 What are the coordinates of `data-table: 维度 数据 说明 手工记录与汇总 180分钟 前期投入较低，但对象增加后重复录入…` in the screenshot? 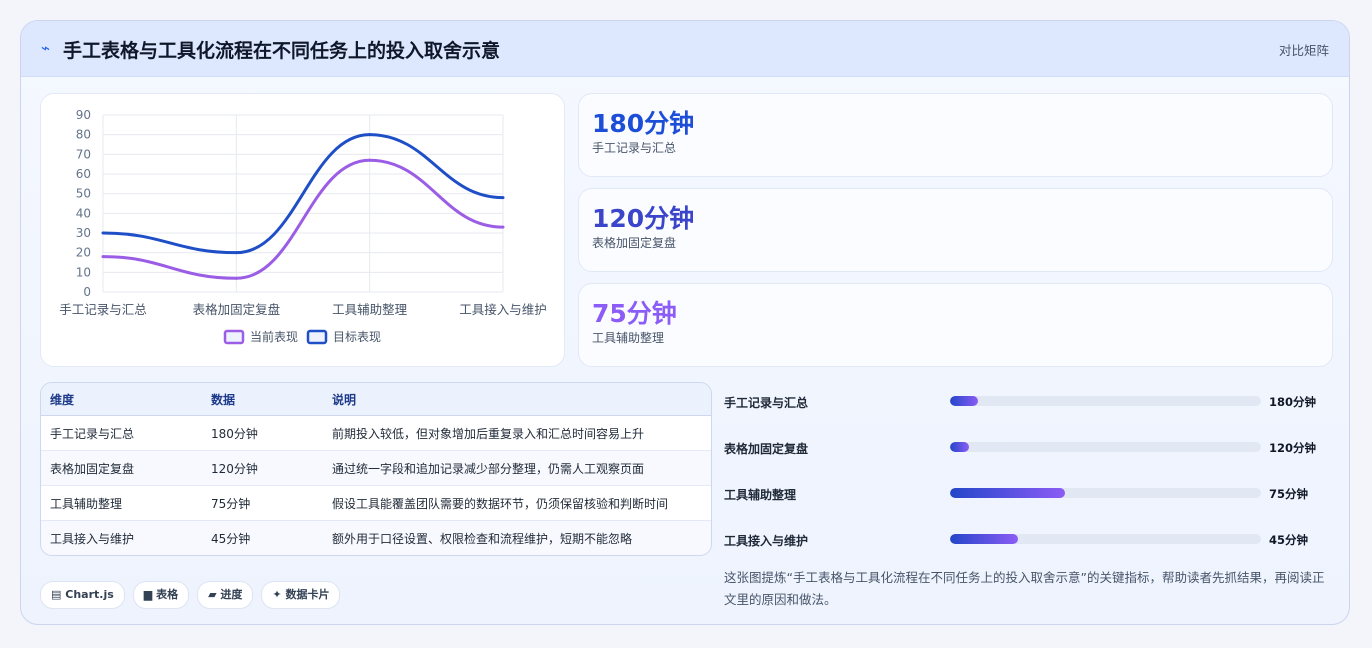 It's located at (376, 469).